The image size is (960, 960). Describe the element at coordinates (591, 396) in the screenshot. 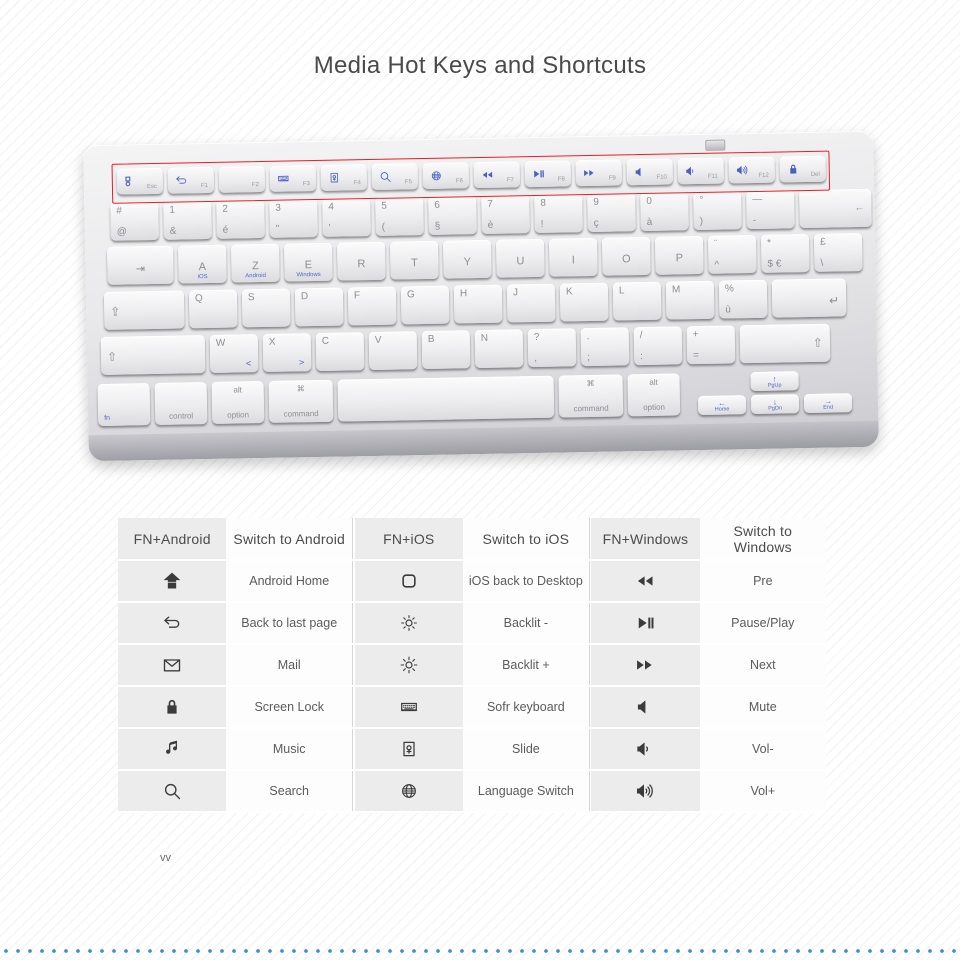

I see `right-command-key: ⌘ command` at that location.